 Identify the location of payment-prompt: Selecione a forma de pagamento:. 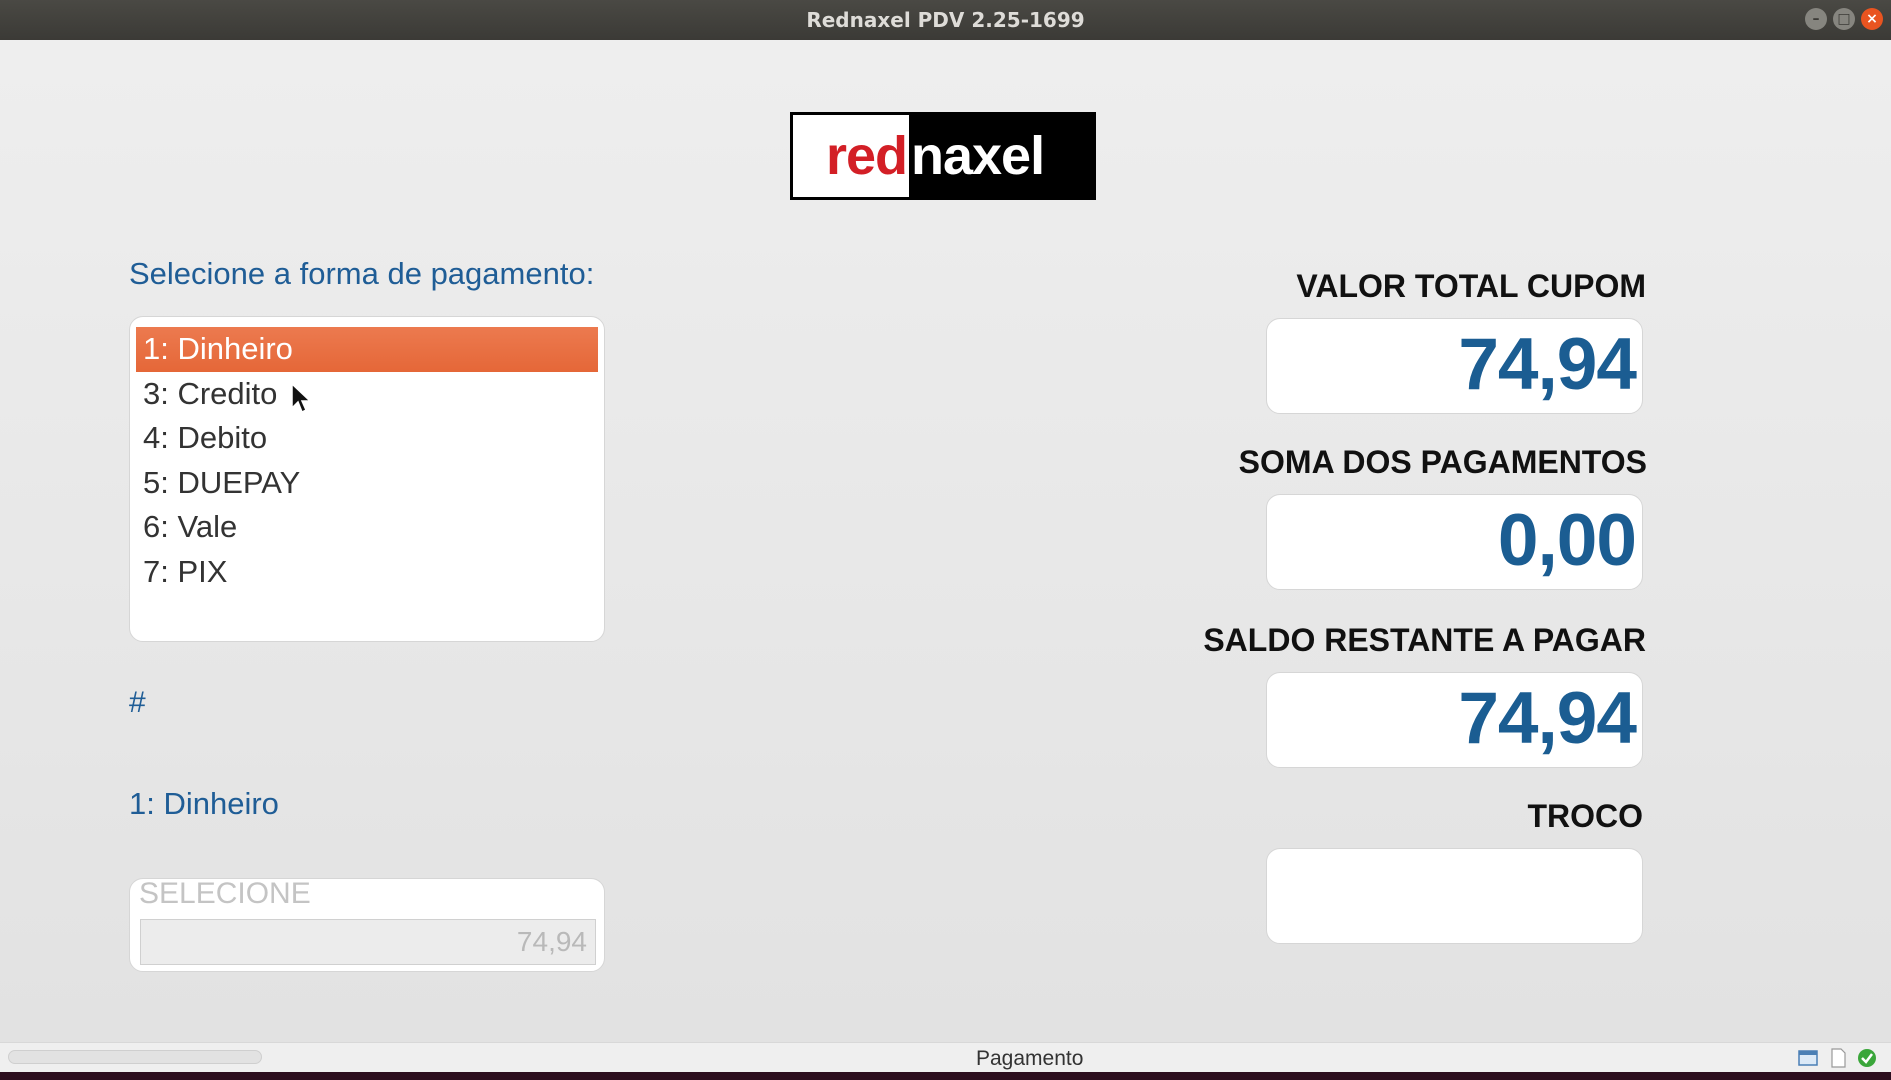
(362, 273).